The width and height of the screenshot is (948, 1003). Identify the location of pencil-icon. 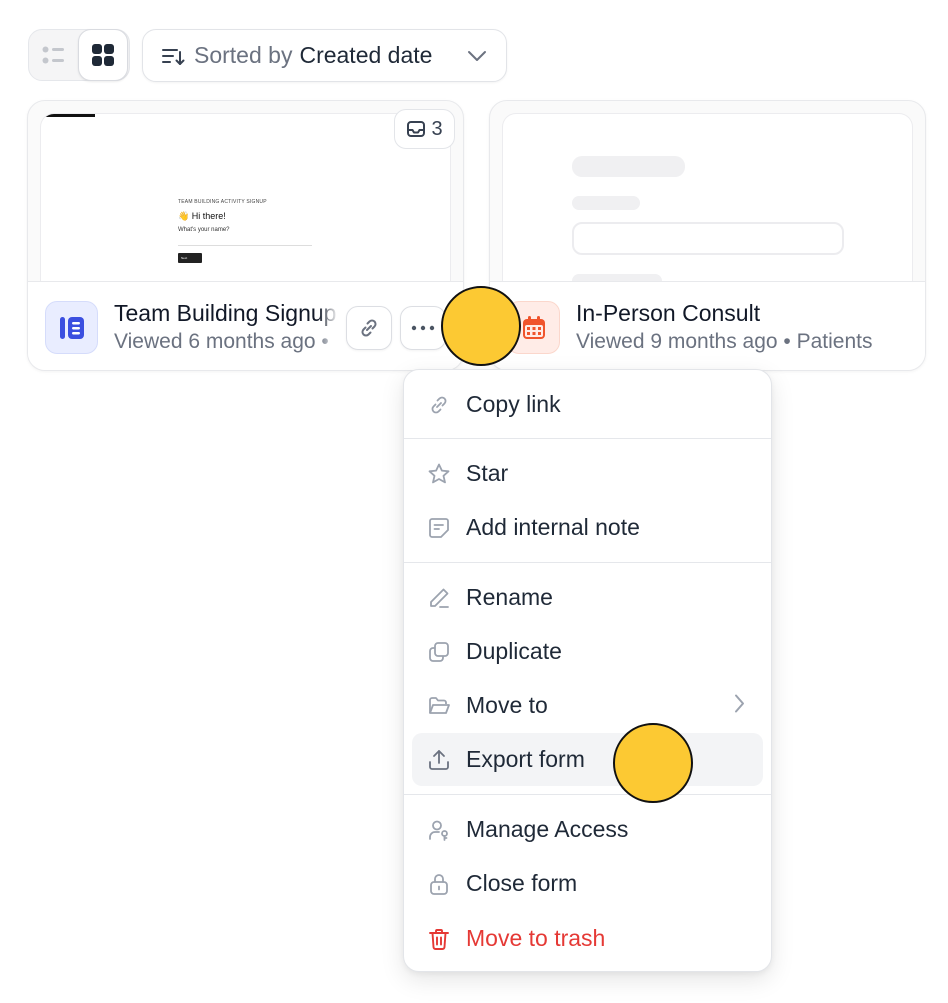
(439, 598).